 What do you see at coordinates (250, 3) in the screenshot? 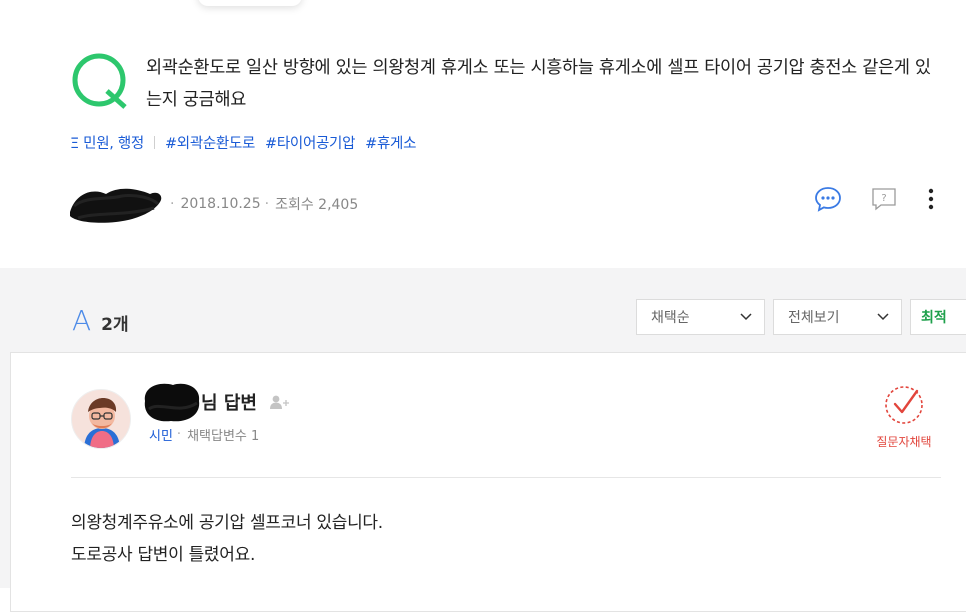
I see `top-tab-button` at bounding box center [250, 3].